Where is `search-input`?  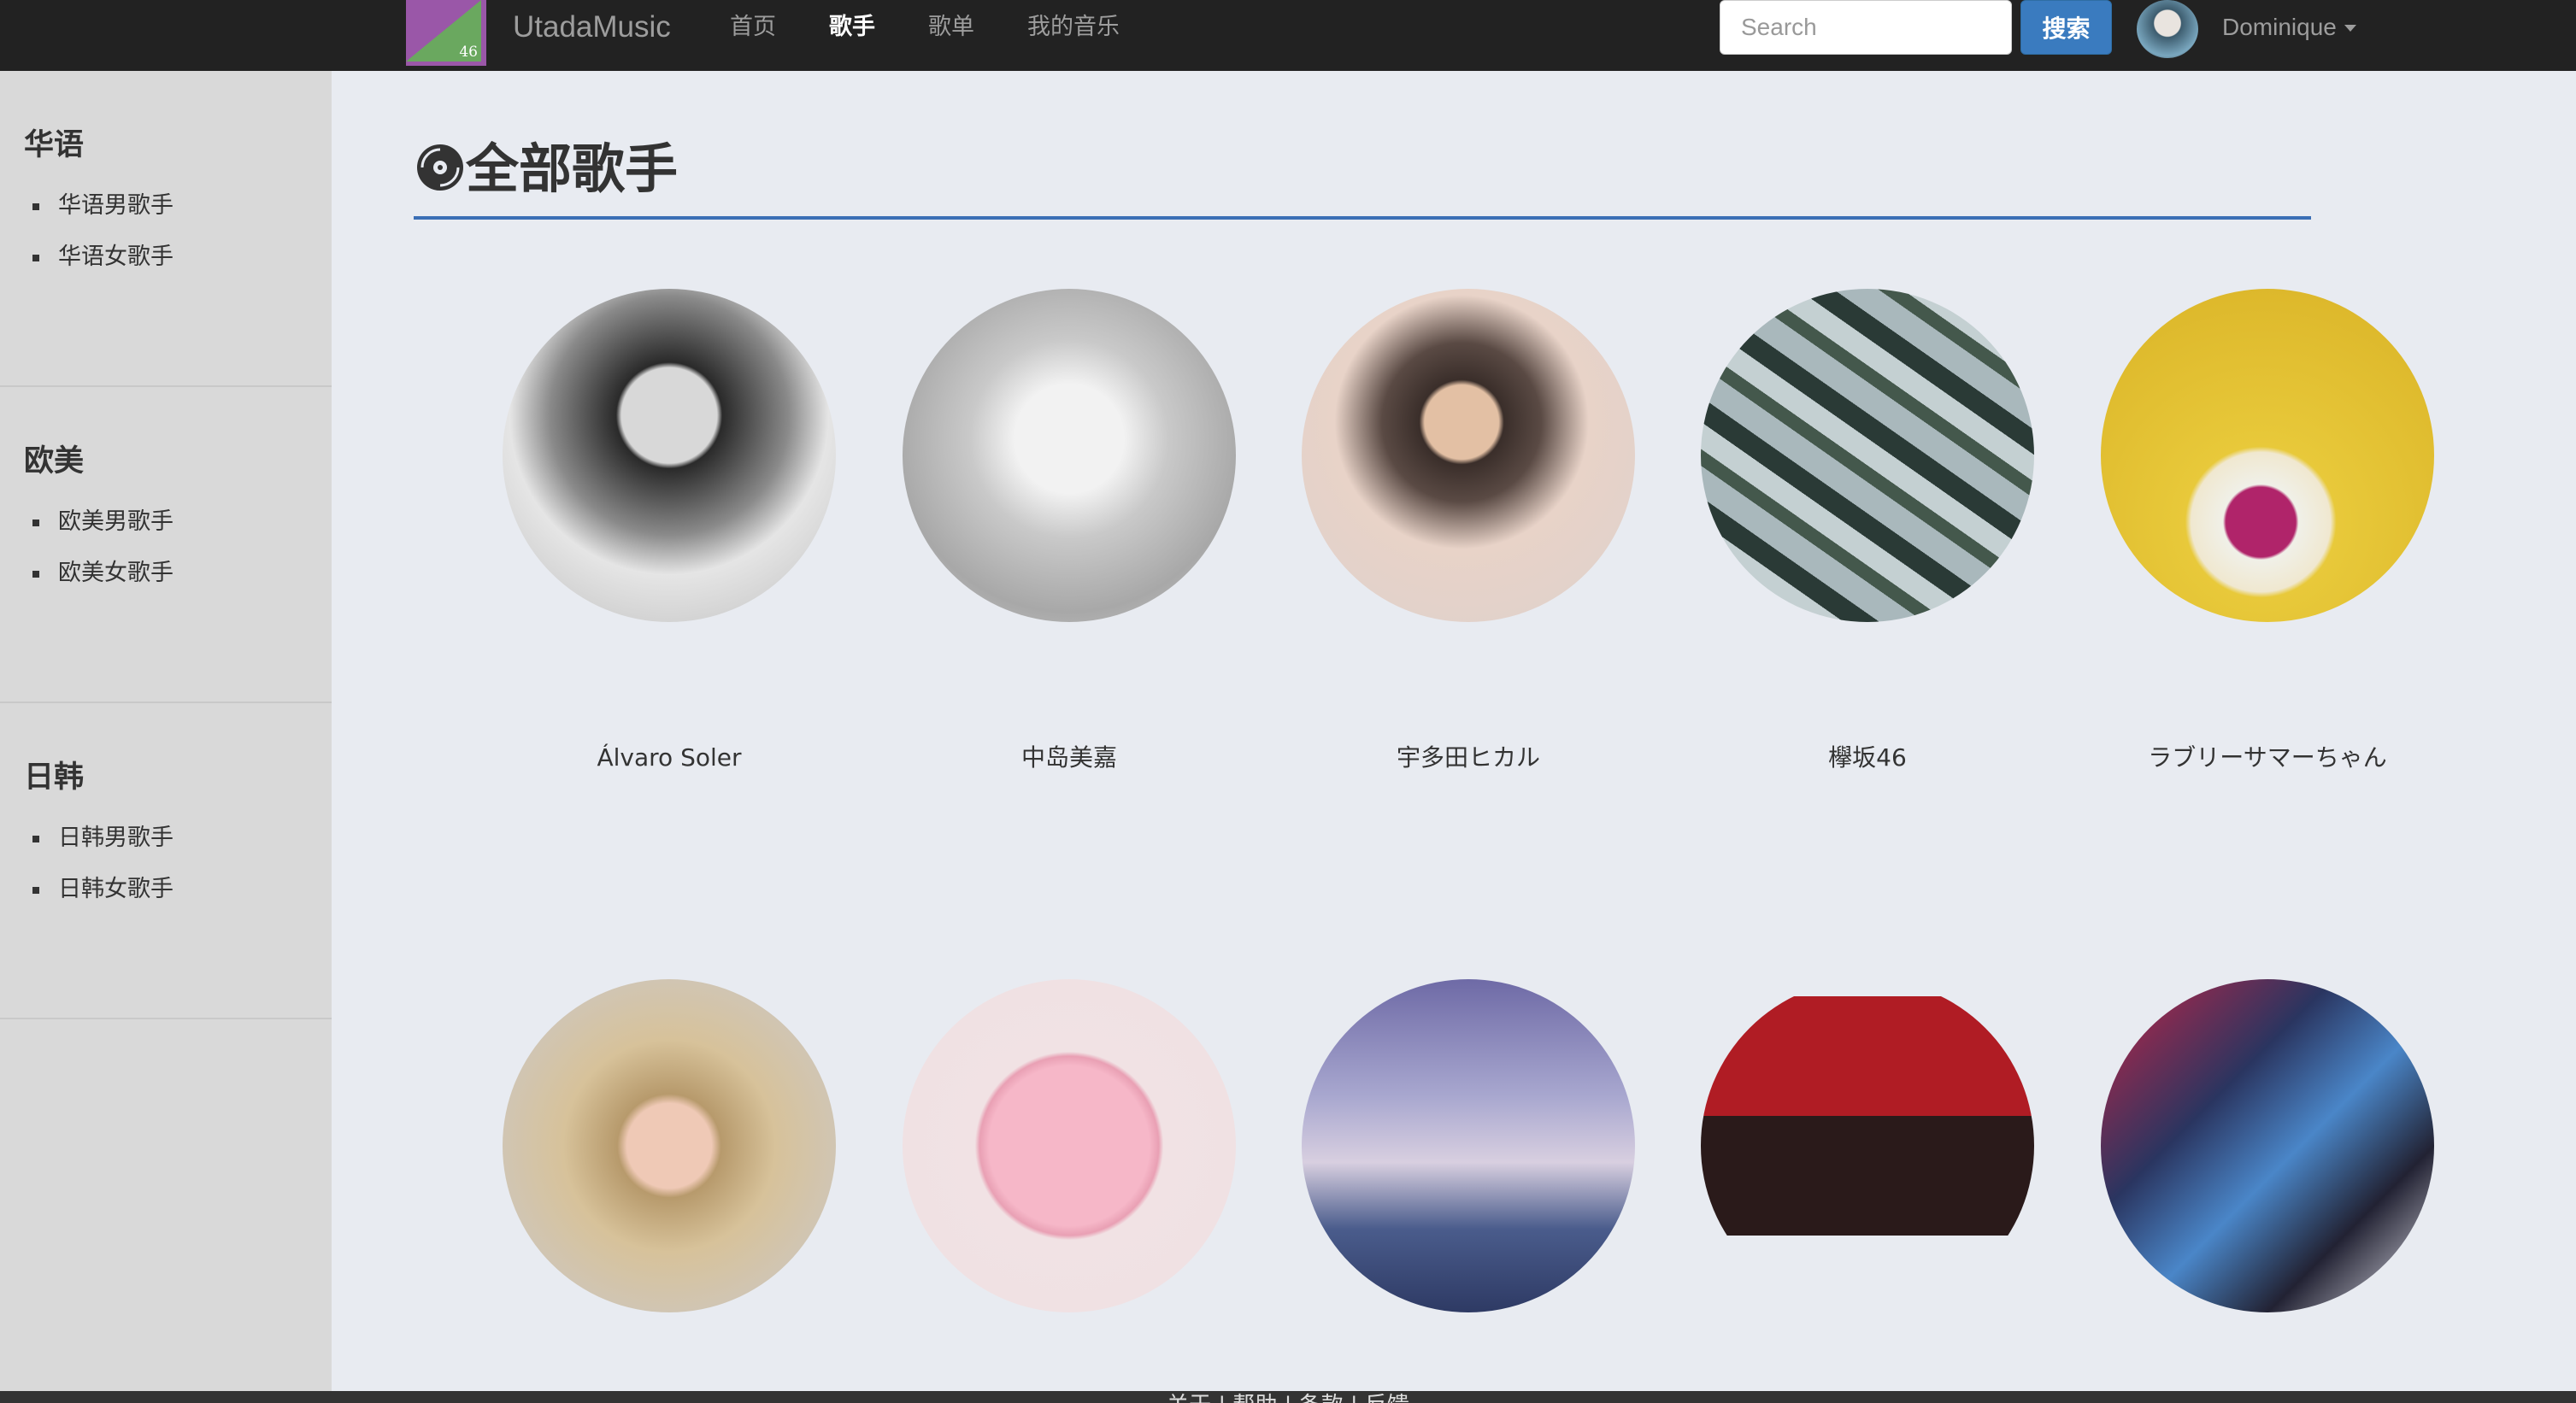 search-input is located at coordinates (1866, 27).